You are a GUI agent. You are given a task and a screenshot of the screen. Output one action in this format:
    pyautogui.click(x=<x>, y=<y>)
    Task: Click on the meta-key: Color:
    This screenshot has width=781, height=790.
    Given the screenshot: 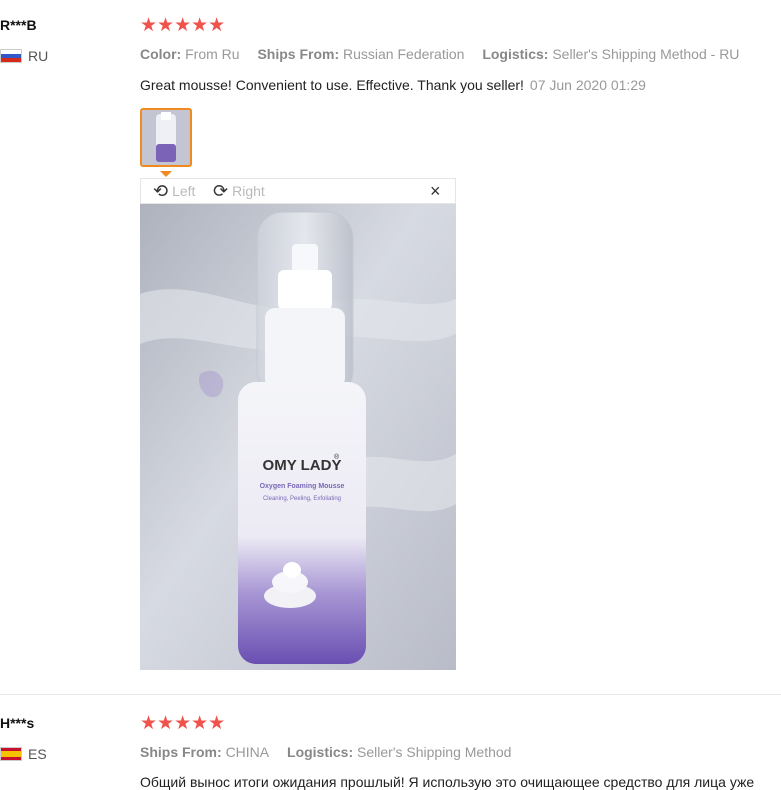 What is the action you would take?
    pyautogui.click(x=161, y=54)
    